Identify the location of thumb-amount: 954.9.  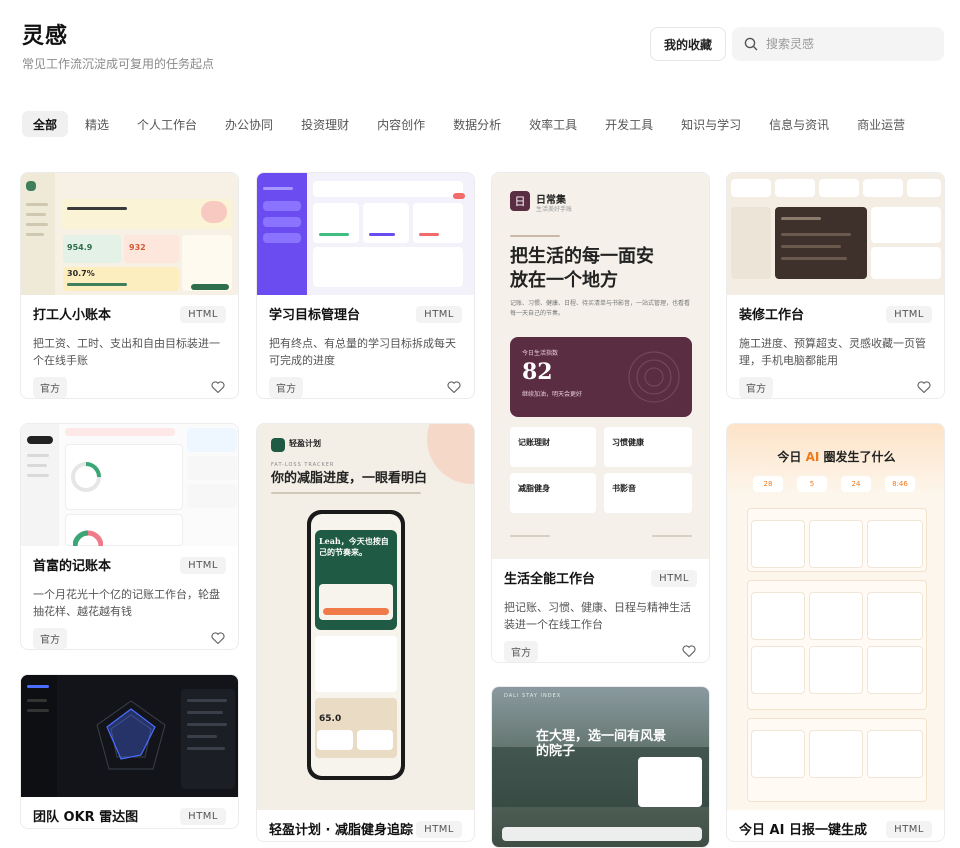
(80, 247).